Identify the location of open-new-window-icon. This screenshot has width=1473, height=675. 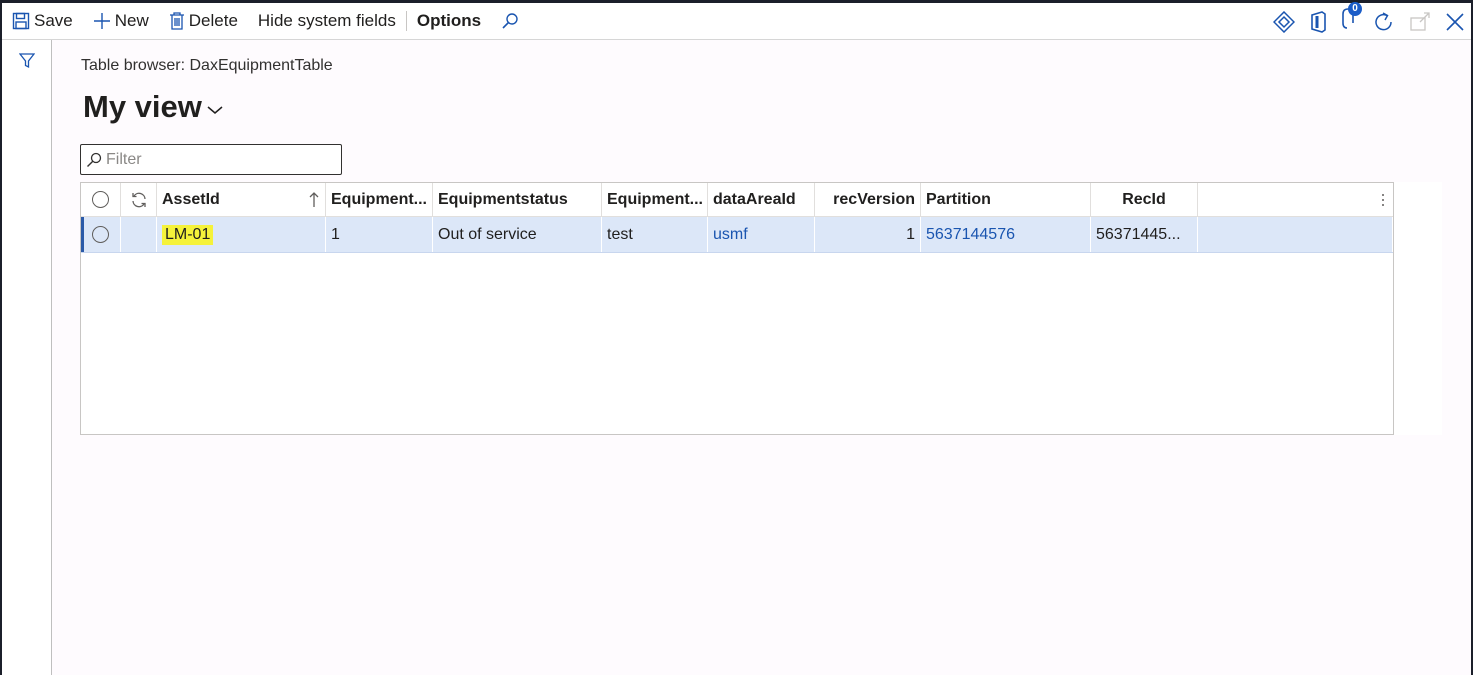
(1420, 22).